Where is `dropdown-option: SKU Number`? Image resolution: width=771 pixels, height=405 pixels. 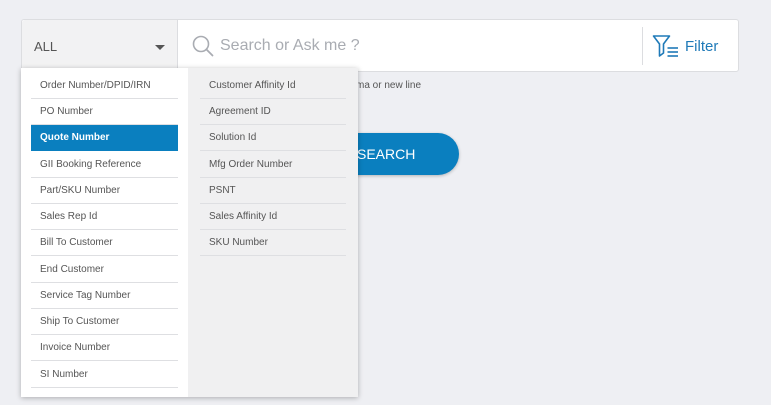
dropdown-option: SKU Number is located at coordinates (273, 243).